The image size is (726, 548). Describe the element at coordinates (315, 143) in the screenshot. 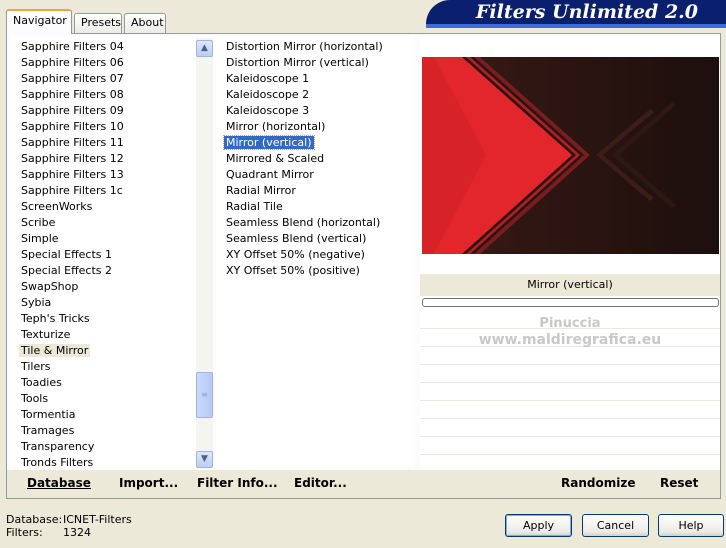

I see `filter-item: Mirror (vertical)` at that location.